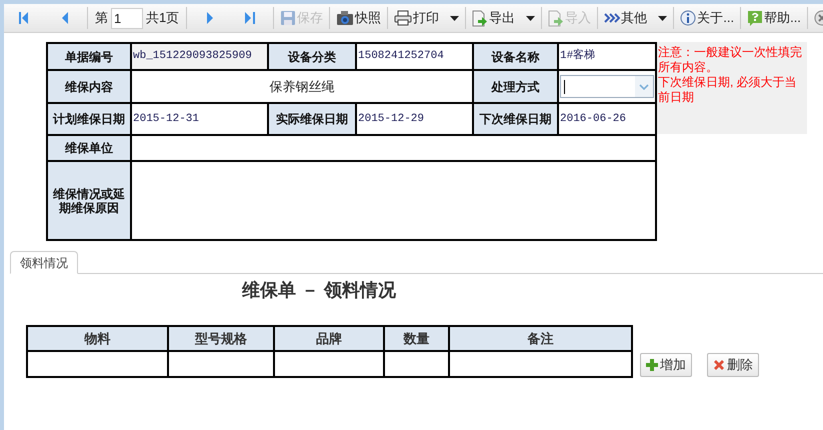 Image resolution: width=823 pixels, height=430 pixels. What do you see at coordinates (221, 338) in the screenshot?
I see `column-header: 型号规格` at bounding box center [221, 338].